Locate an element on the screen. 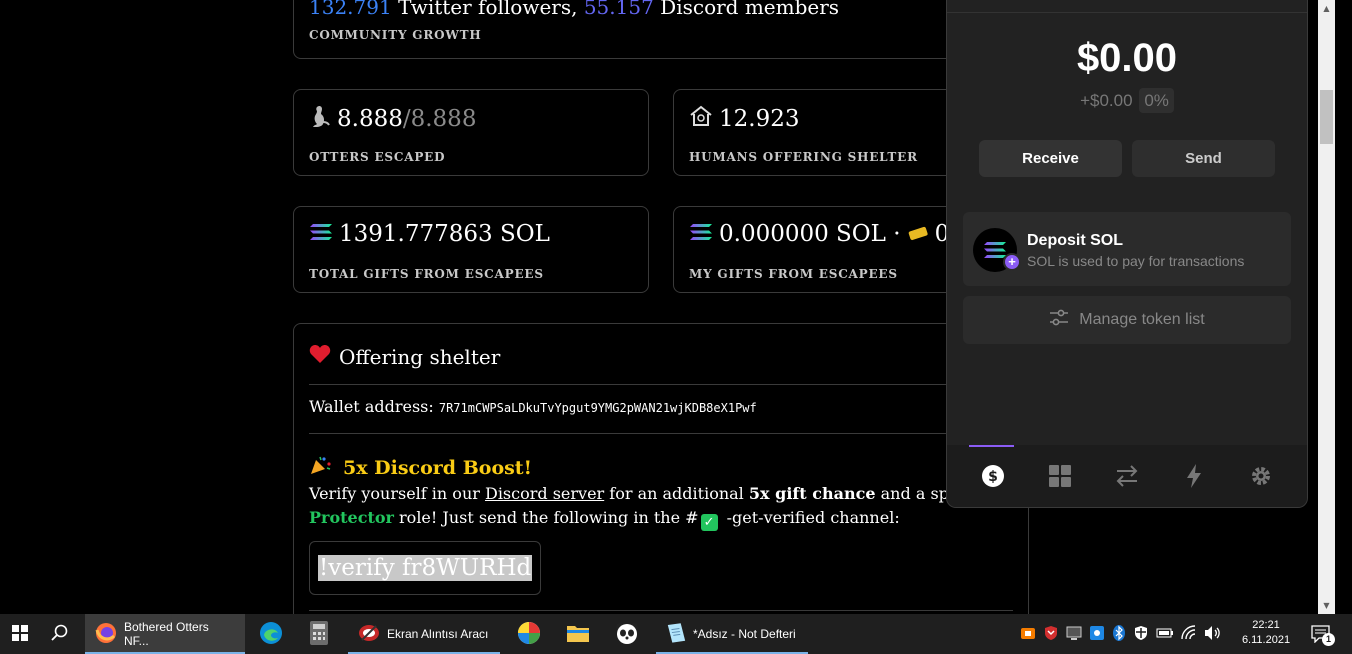 The height and width of the screenshot is (654, 1352). otters-escaped-value: 8.888/8.888 is located at coordinates (392, 119).